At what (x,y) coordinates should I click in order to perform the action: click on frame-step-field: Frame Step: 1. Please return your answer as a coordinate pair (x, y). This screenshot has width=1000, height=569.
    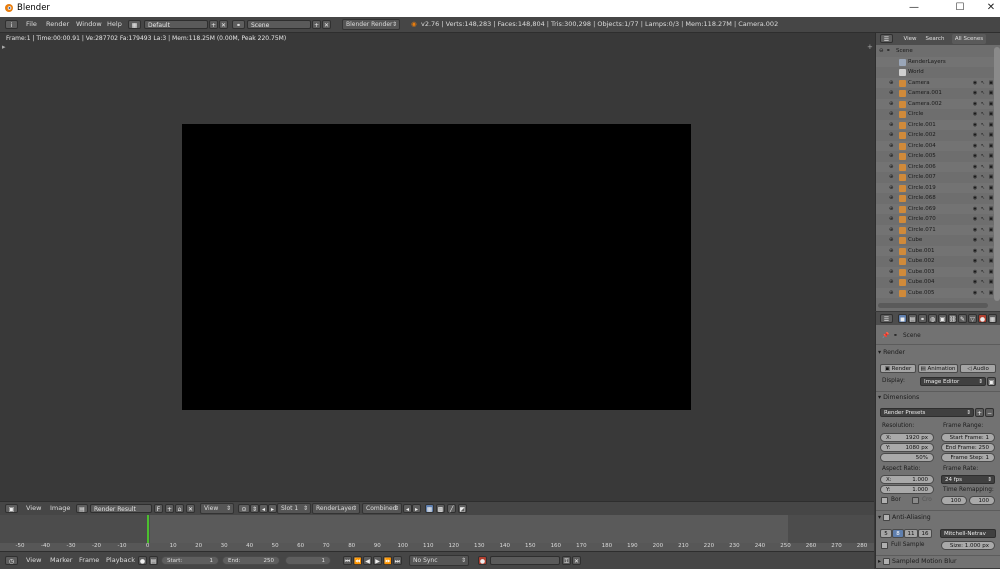
    Looking at the image, I should click on (968, 457).